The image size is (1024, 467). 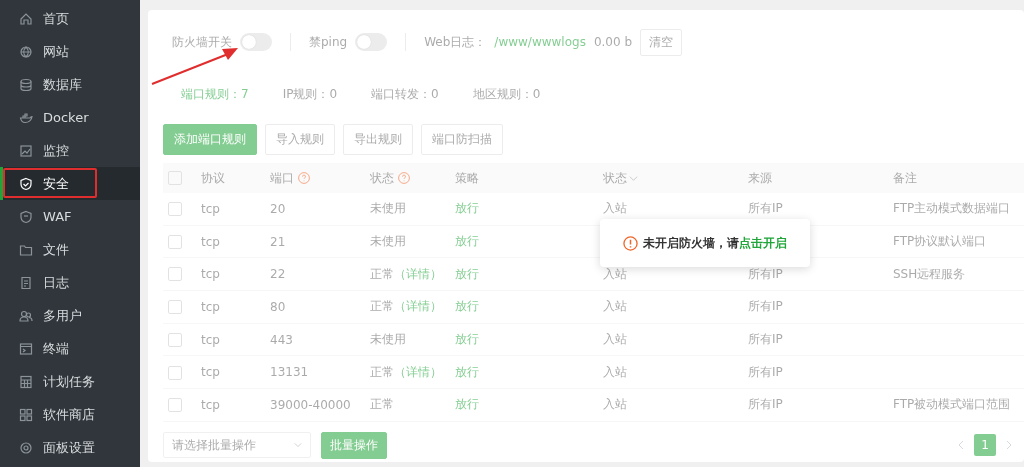 I want to click on table-cell: SSH远程服务, so click(x=929, y=273).